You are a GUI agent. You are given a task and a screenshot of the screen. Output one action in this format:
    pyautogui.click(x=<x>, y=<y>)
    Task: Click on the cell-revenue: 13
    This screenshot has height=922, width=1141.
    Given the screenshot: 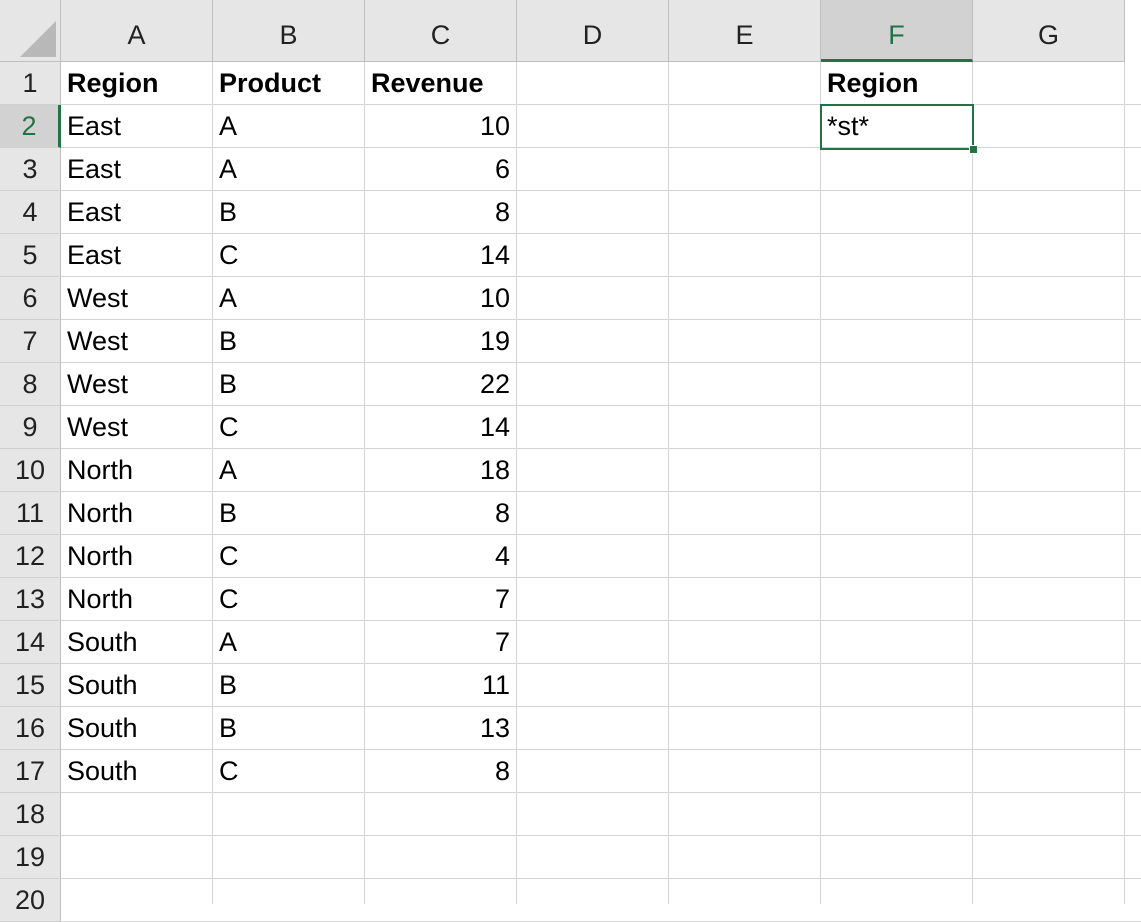 What is the action you would take?
    pyautogui.click(x=440, y=728)
    